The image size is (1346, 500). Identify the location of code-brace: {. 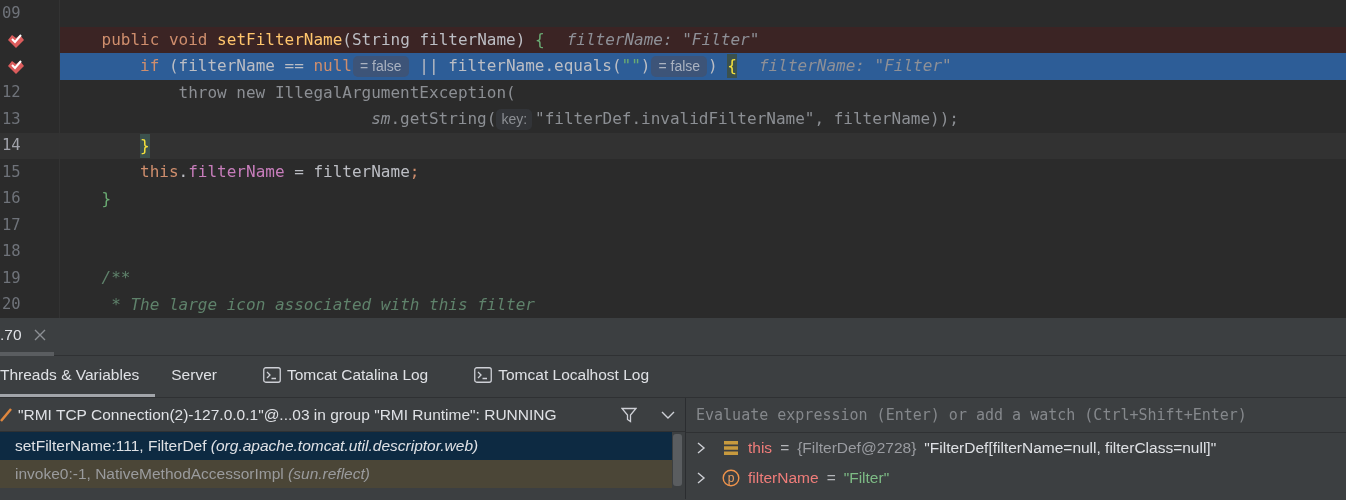
(540, 39).